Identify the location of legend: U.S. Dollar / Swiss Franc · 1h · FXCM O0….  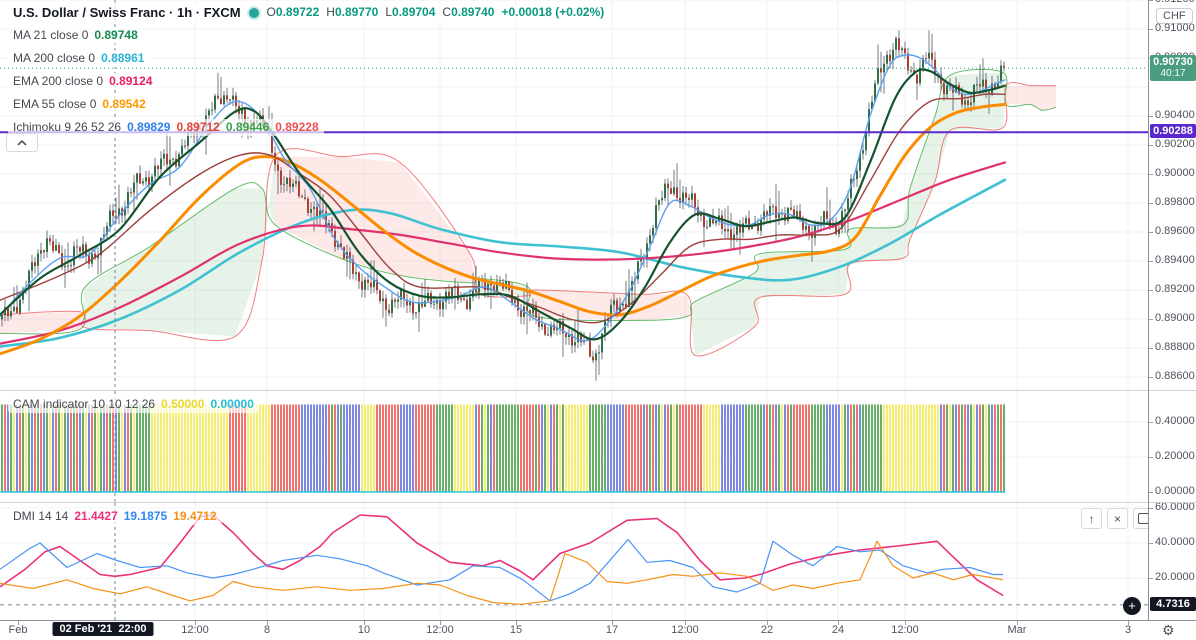
(309, 73).